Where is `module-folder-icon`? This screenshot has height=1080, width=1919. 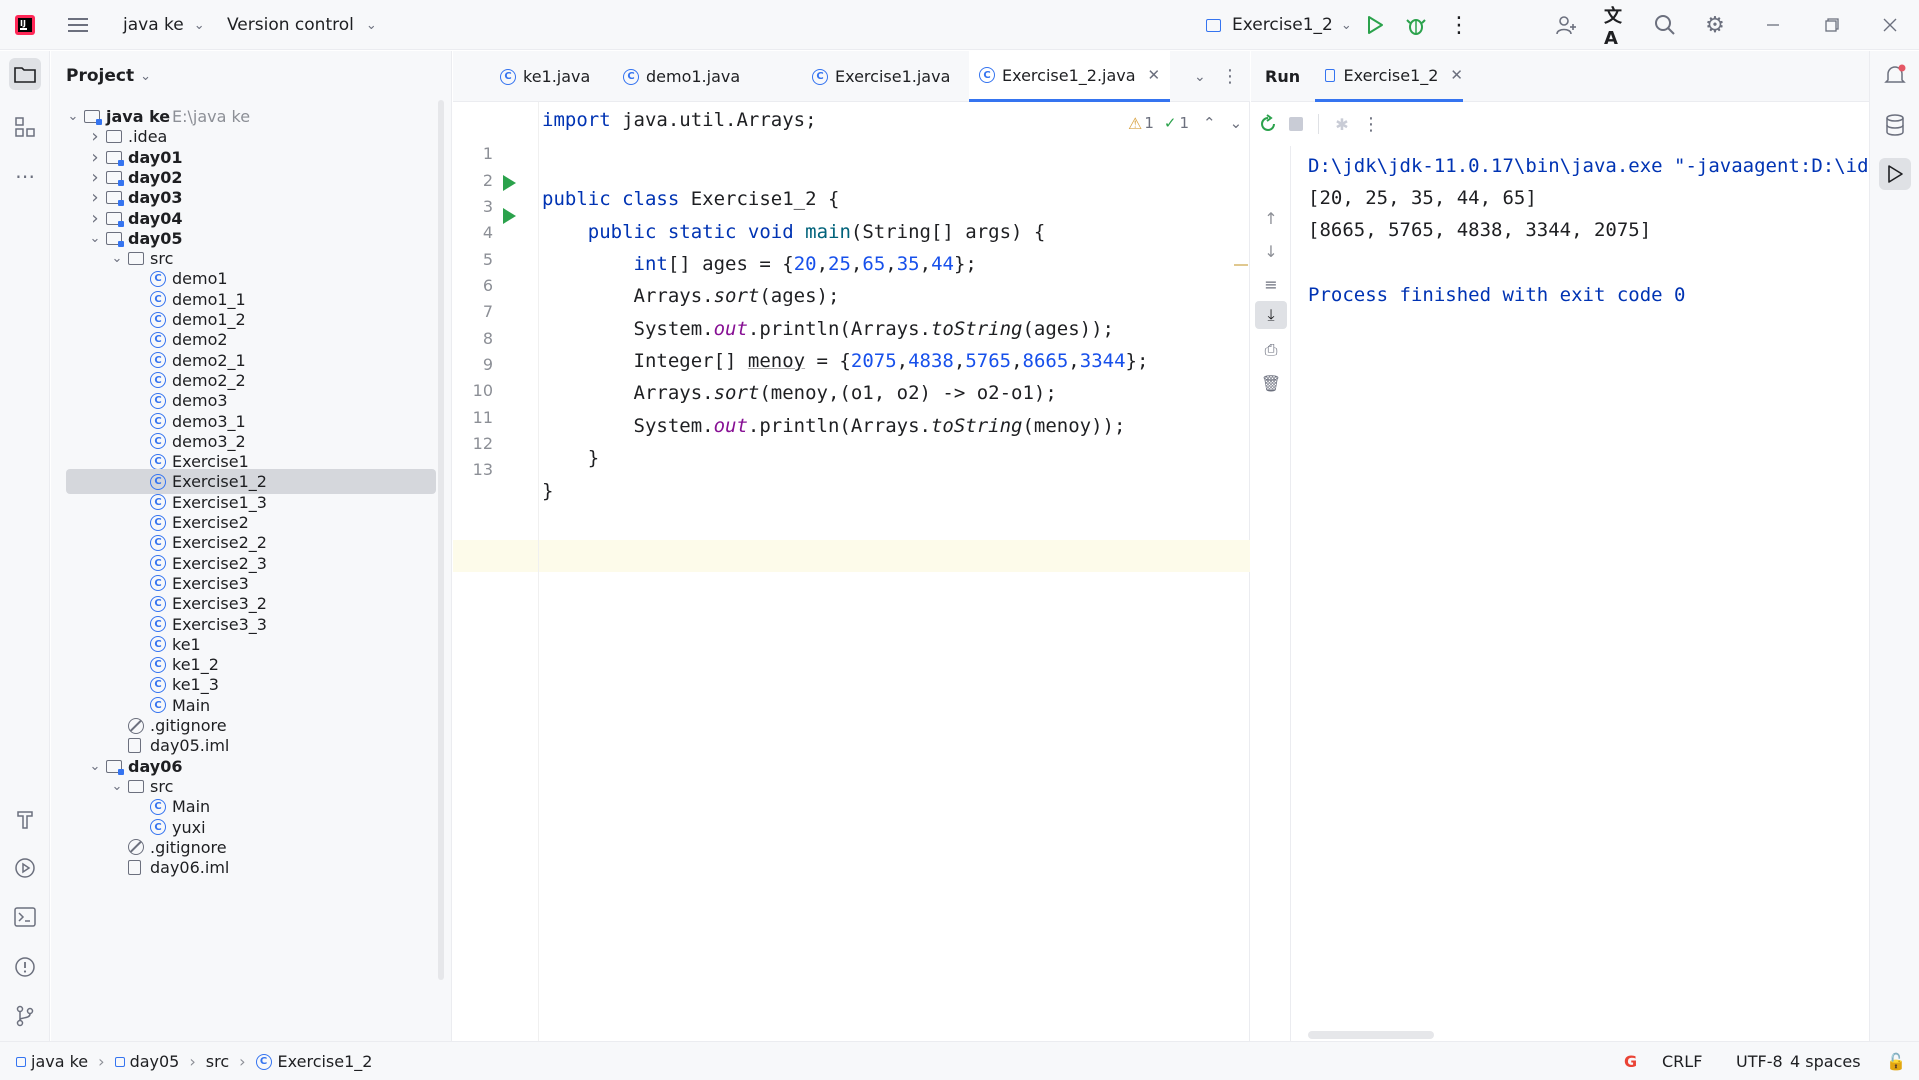
module-folder-icon is located at coordinates (115, 219).